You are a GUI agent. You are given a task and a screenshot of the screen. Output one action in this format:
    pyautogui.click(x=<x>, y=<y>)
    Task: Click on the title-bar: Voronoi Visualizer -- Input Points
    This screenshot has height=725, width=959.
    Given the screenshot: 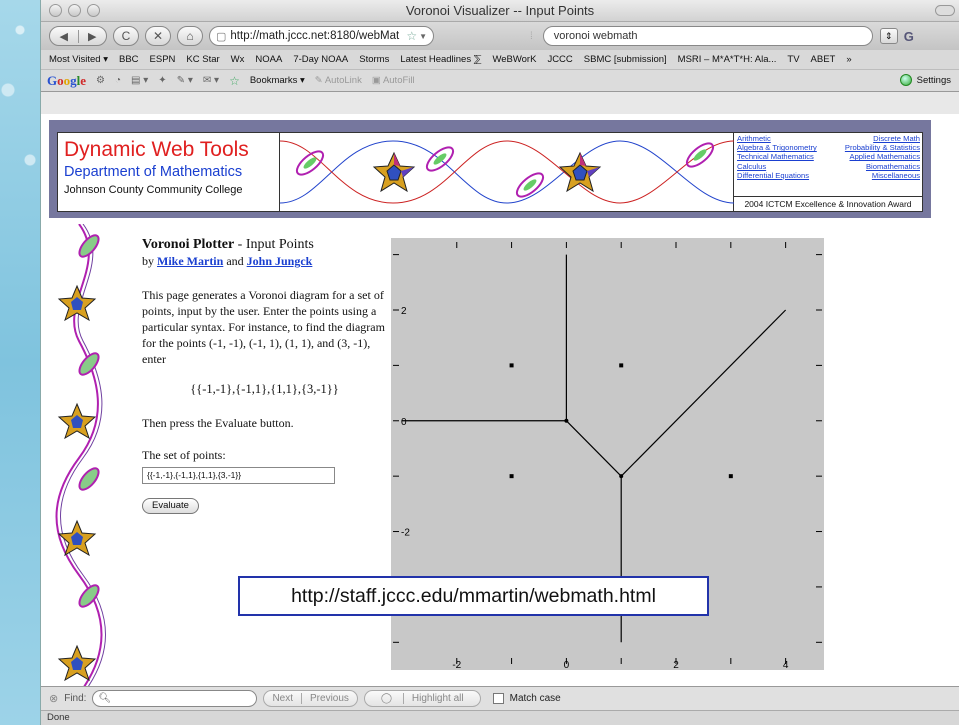 What is the action you would take?
    pyautogui.click(x=500, y=11)
    